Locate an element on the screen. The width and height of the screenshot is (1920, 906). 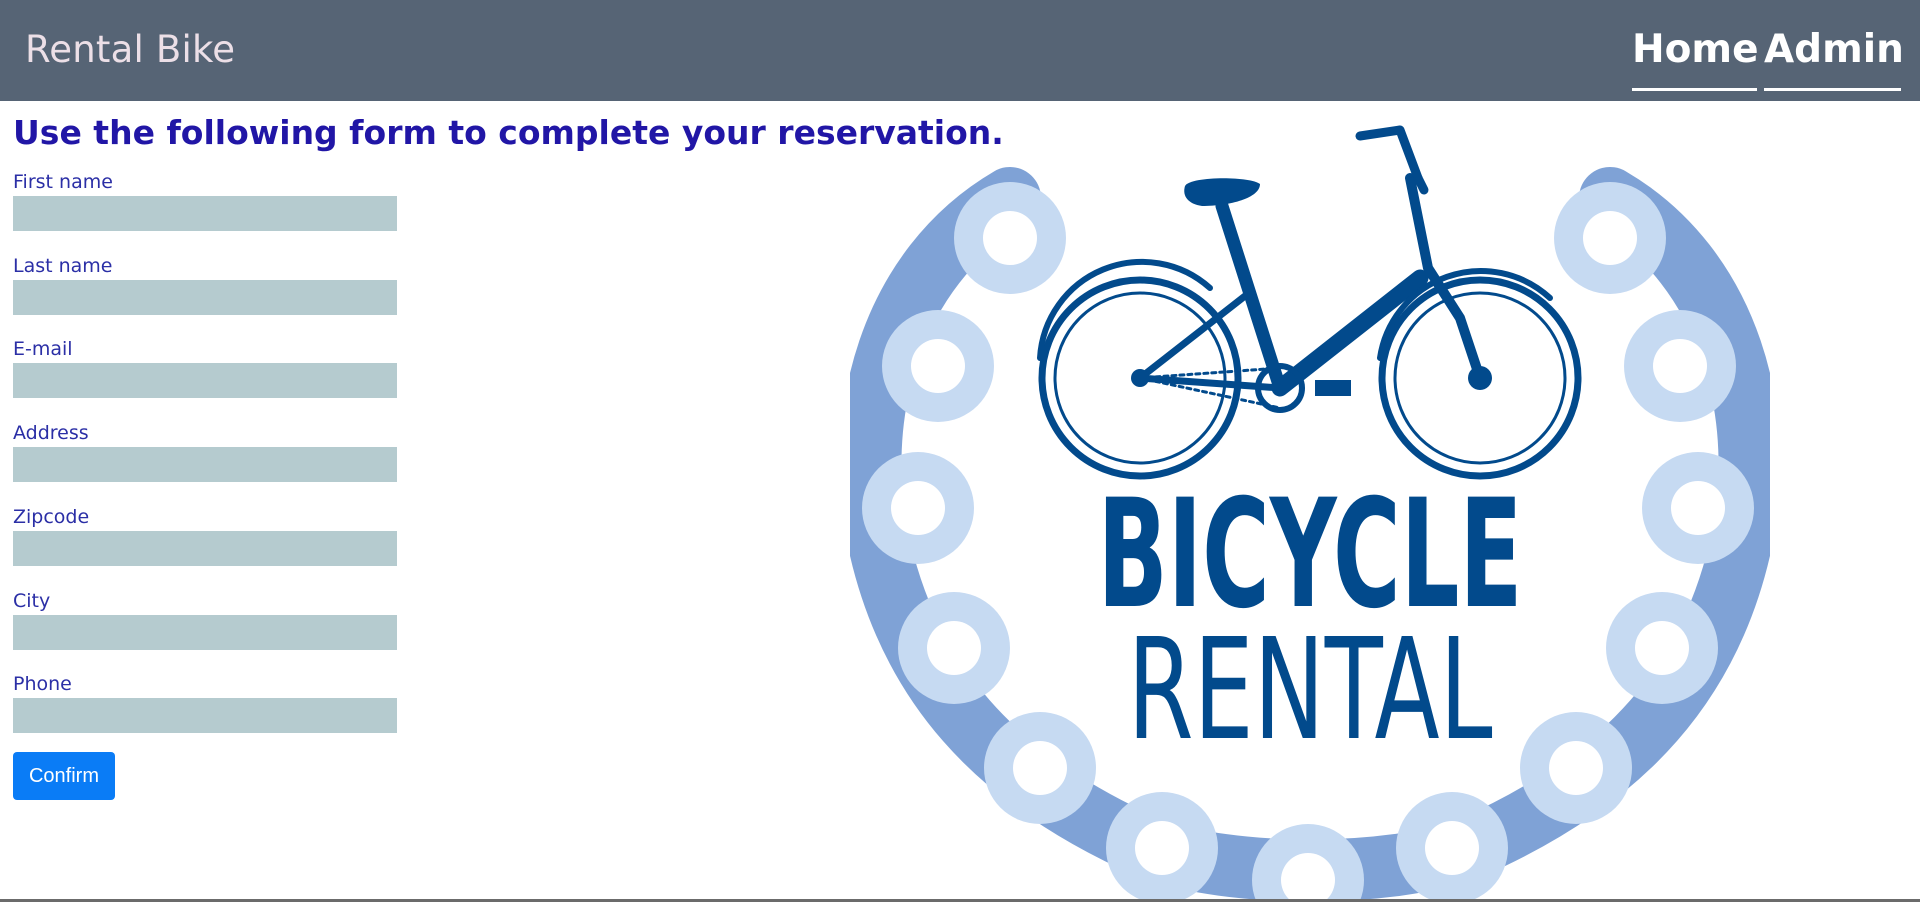
nav-link-home: Home is located at coordinates (1695, 56).